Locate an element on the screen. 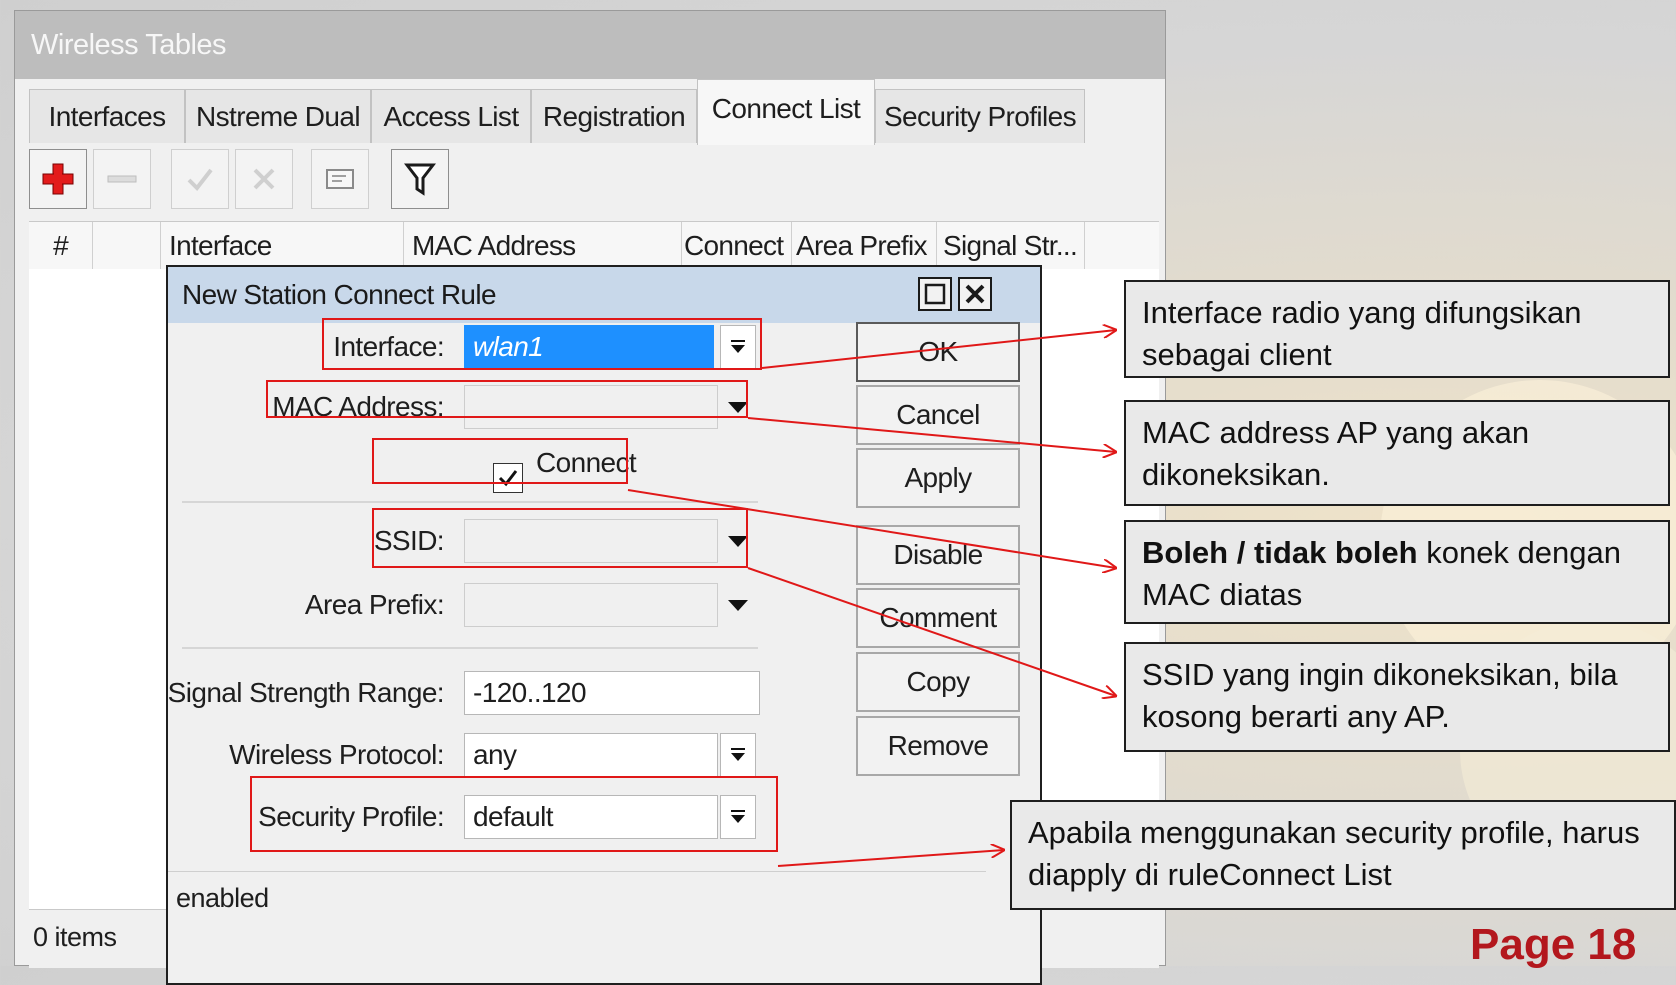  dialog-status: enabled is located at coordinates (577, 897).